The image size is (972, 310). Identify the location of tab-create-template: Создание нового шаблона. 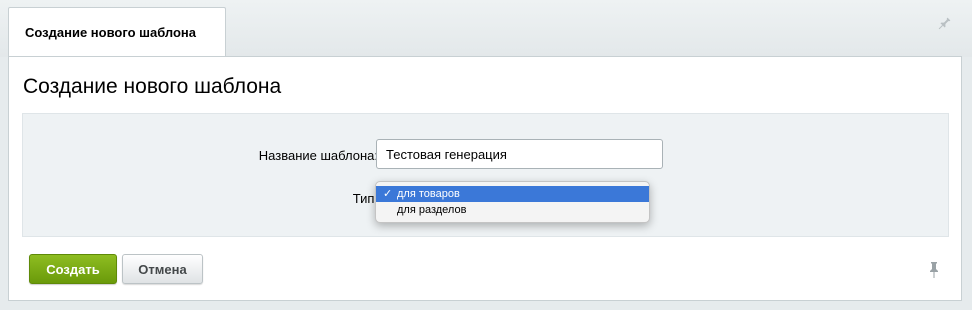
(117, 32).